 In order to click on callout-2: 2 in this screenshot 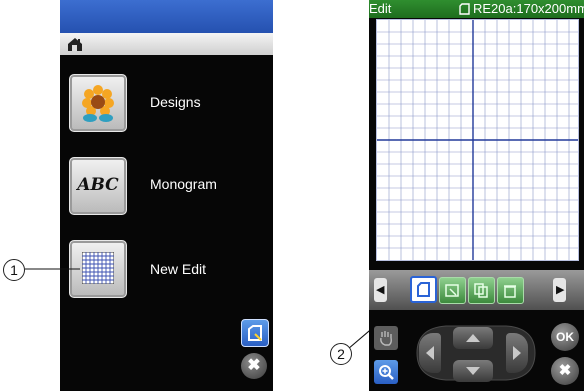, I will do `click(341, 354)`.